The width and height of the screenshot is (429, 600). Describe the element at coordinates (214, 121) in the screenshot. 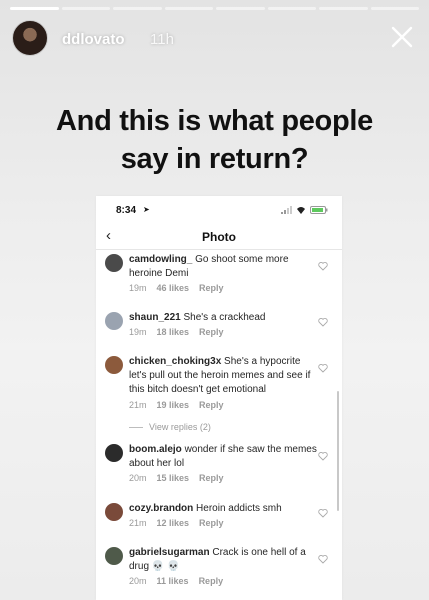

I see `caption-line: And this is what people` at that location.